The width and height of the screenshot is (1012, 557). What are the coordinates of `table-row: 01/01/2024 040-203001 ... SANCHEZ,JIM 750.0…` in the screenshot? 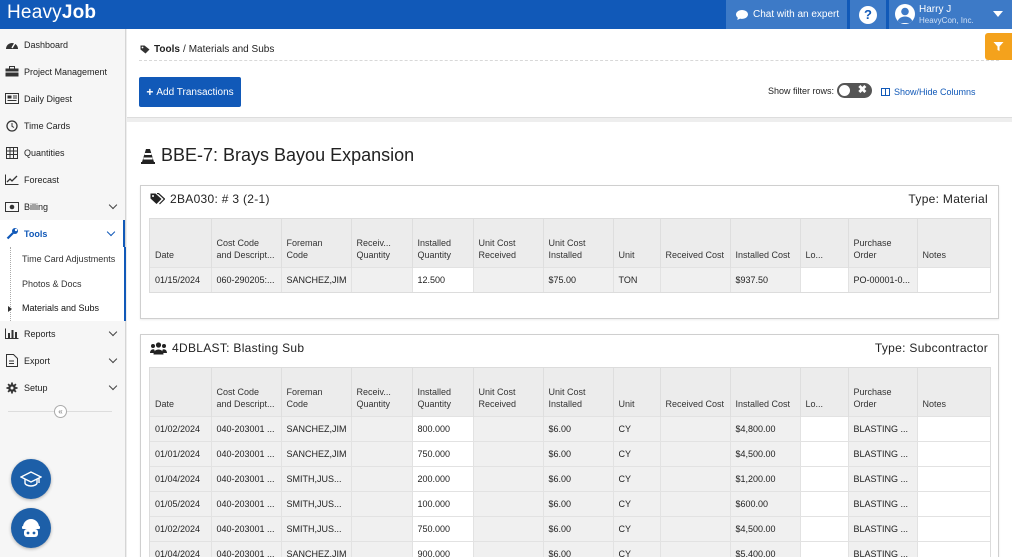 It's located at (570, 453).